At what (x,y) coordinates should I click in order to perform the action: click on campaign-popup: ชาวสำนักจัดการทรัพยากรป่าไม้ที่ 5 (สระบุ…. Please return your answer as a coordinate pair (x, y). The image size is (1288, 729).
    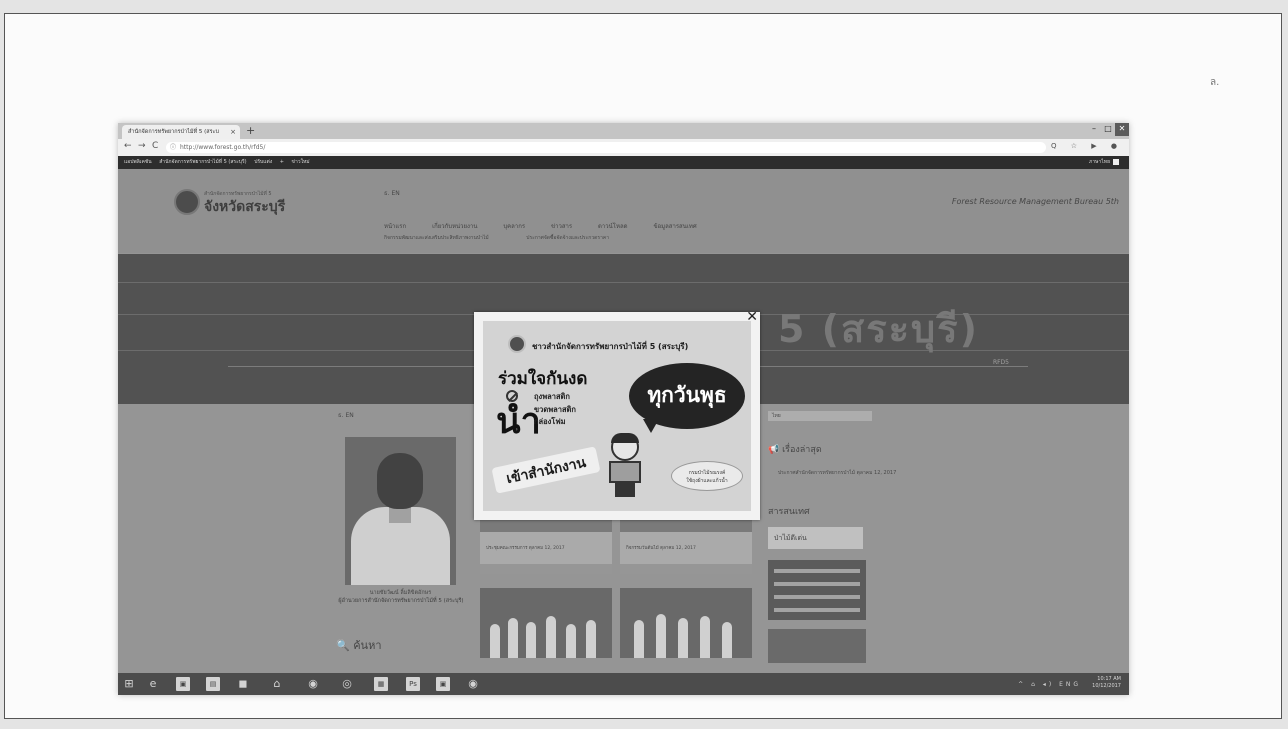
    Looking at the image, I should click on (617, 414).